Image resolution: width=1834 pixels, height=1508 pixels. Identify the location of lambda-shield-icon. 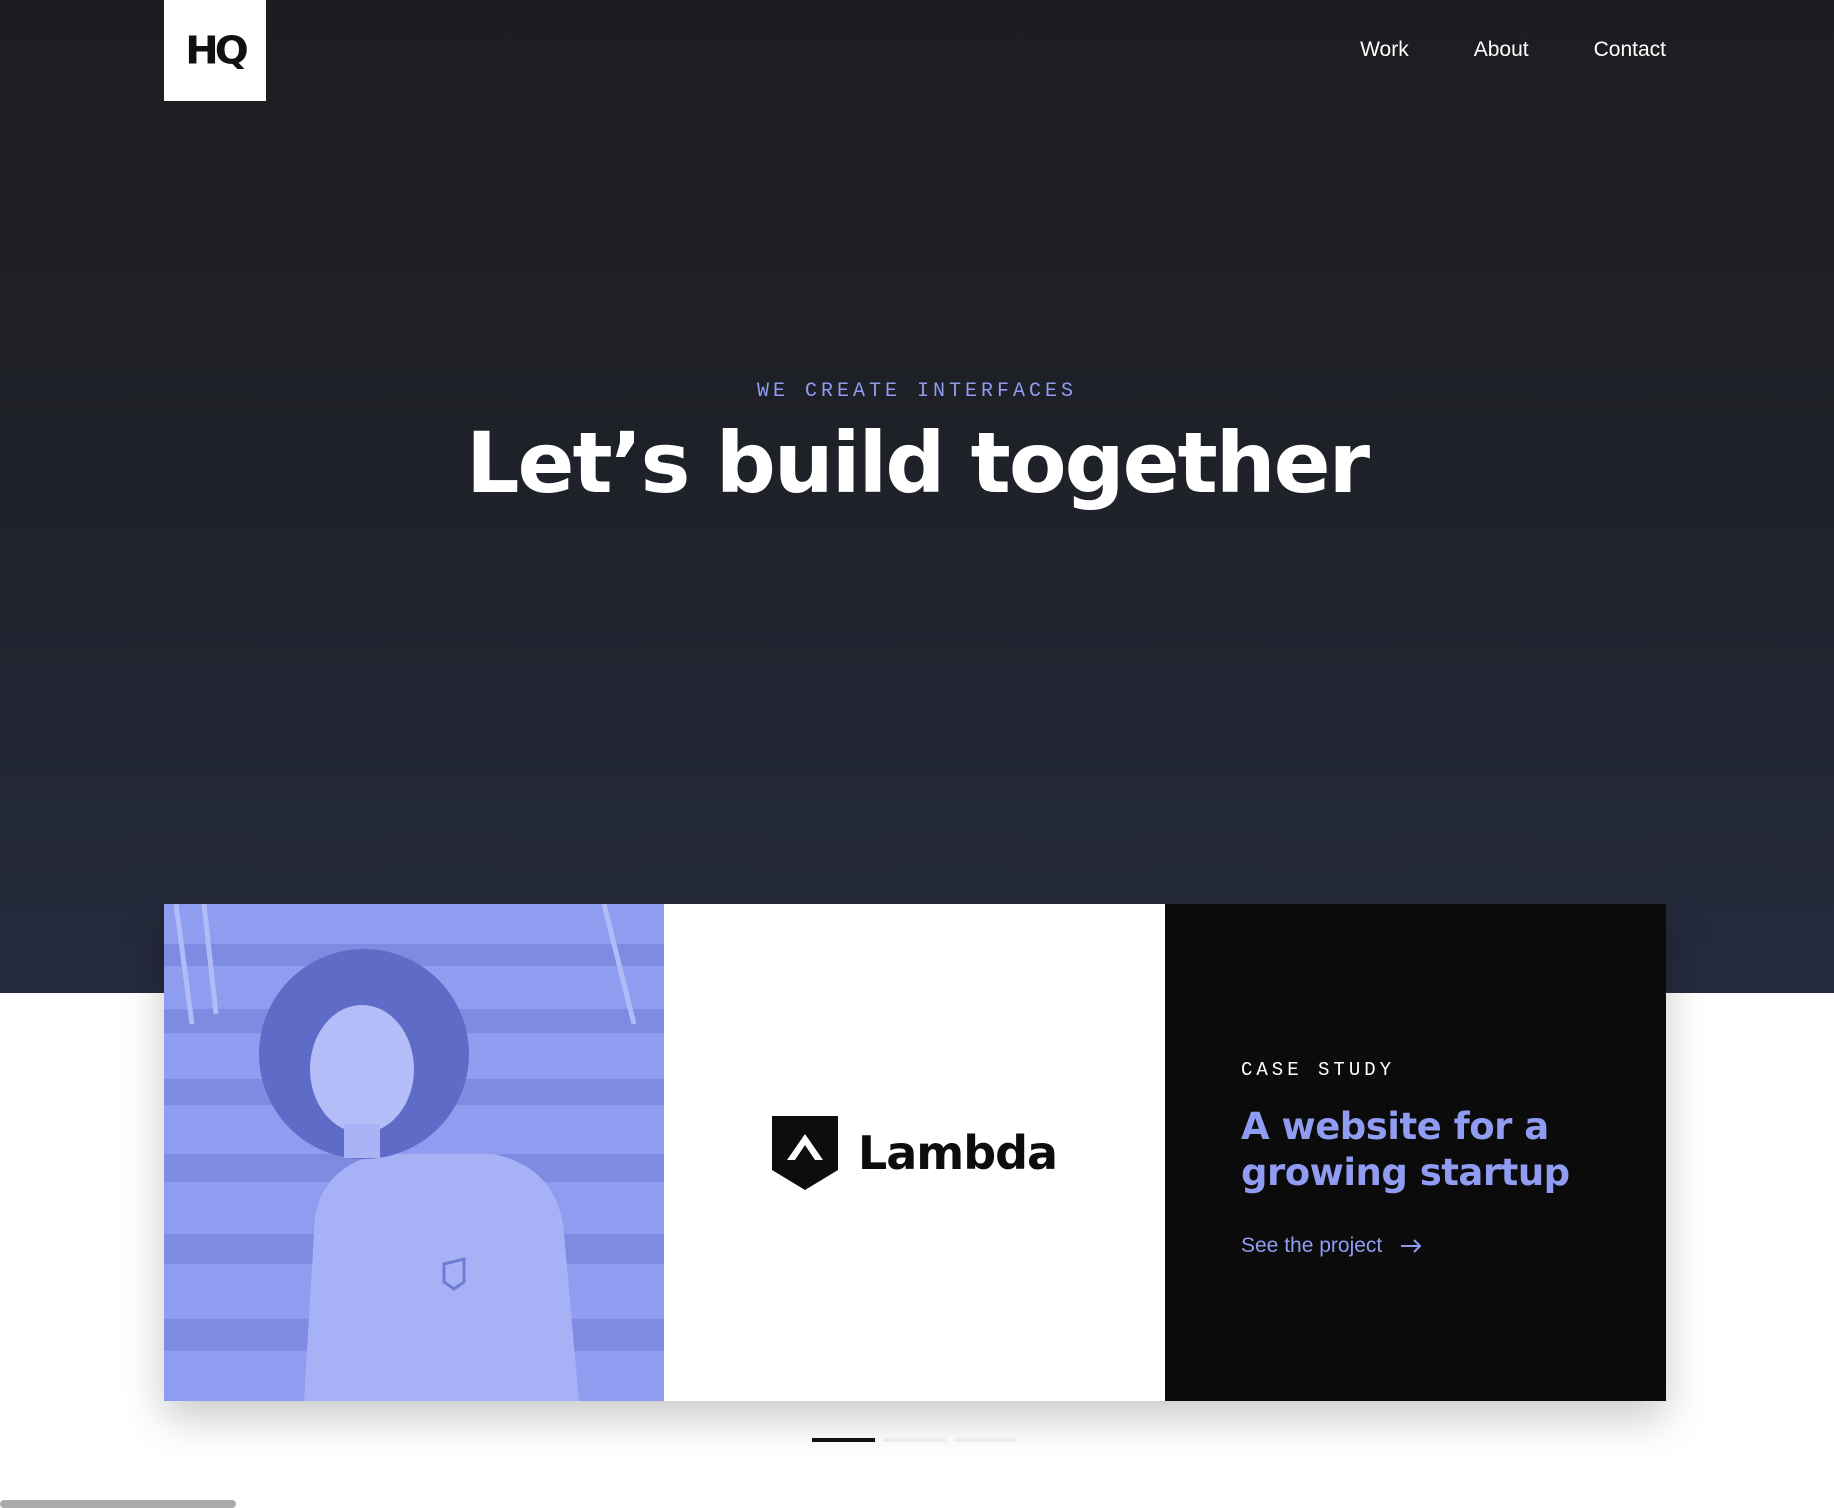
(804, 1152).